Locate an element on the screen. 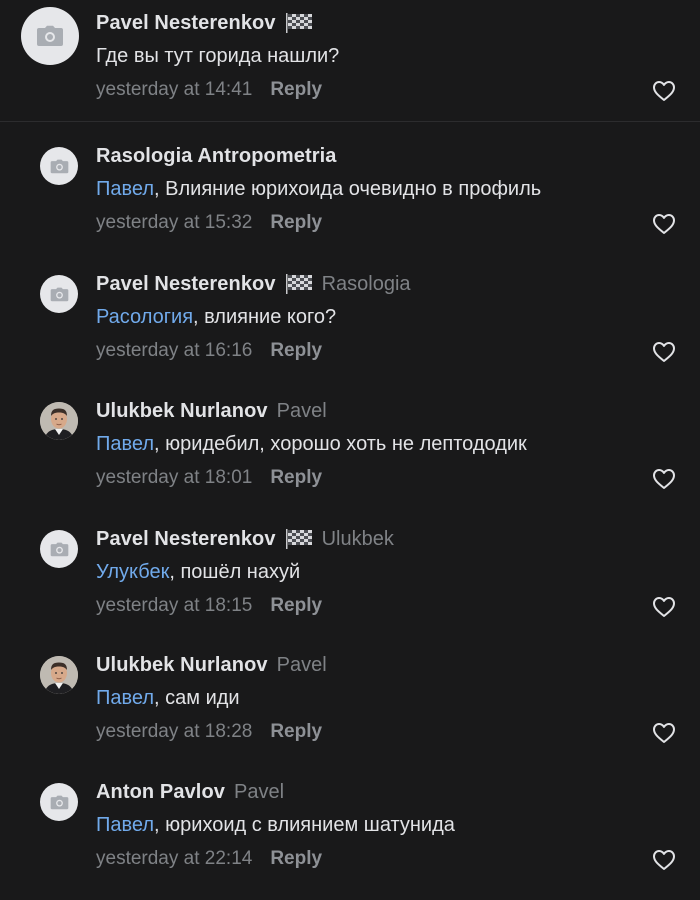 Image resolution: width=700 pixels, height=900 pixels. reply-to-label: Ulukbek is located at coordinates (358, 539).